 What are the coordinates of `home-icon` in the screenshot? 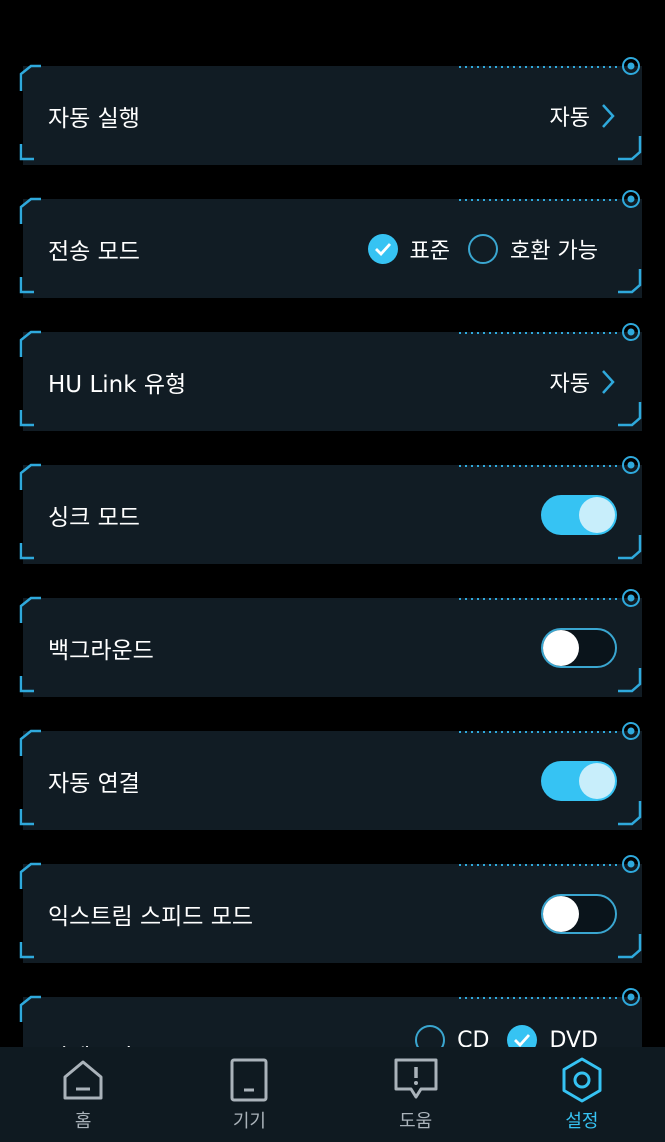 It's located at (83, 1080).